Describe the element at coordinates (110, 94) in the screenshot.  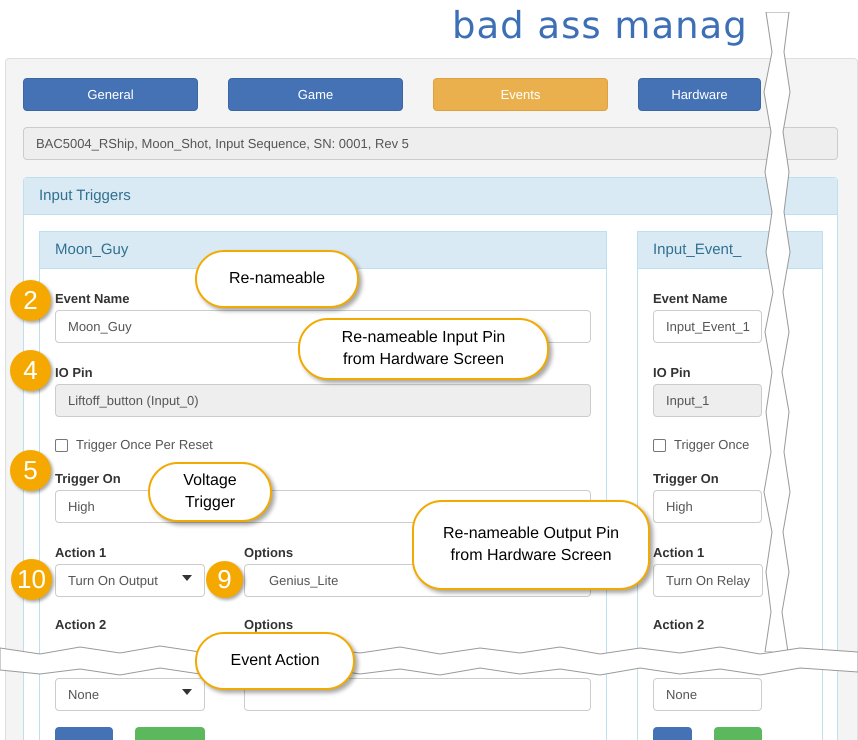
I see `nav-tab: General` at that location.